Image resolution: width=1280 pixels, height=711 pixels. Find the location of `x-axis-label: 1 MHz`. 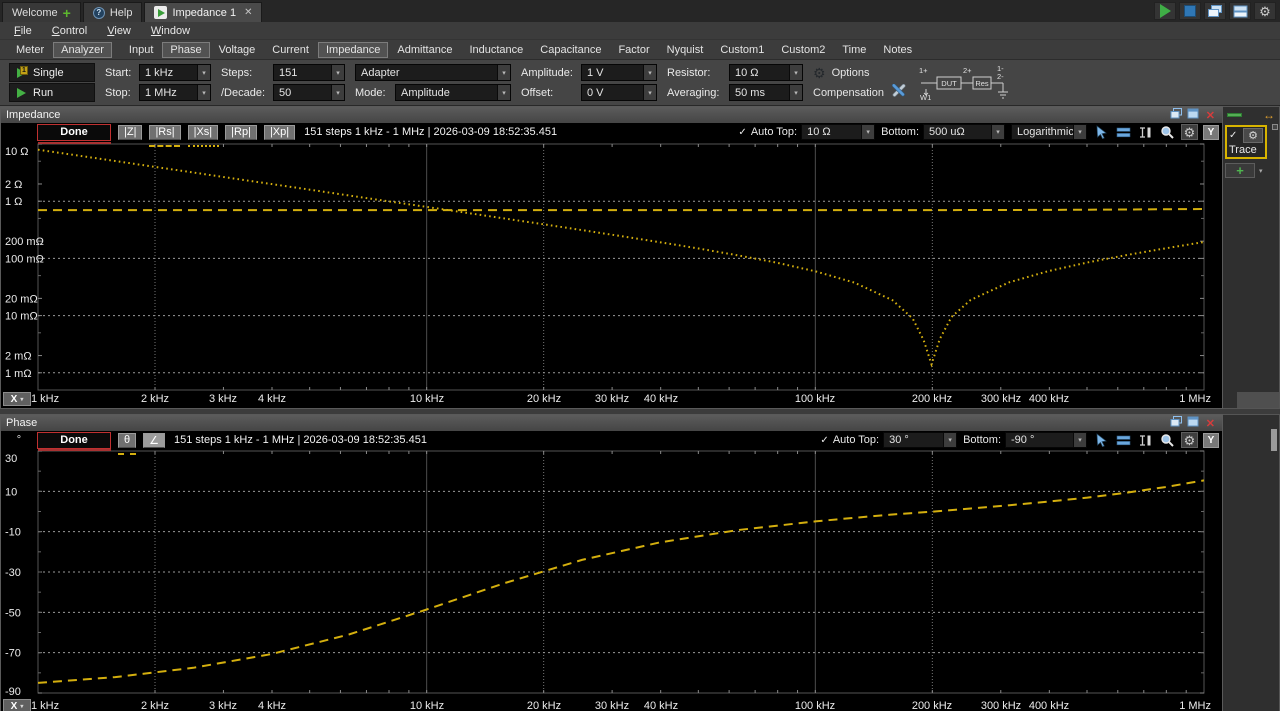

x-axis-label: 1 MHz is located at coordinates (1195, 705).